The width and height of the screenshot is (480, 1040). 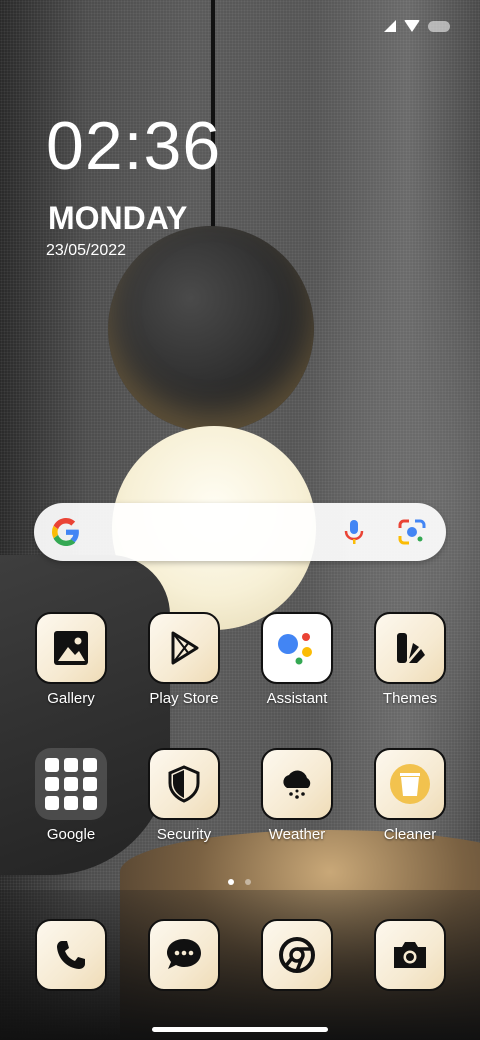 What do you see at coordinates (211, 329) in the screenshot?
I see `dark-sphere` at bounding box center [211, 329].